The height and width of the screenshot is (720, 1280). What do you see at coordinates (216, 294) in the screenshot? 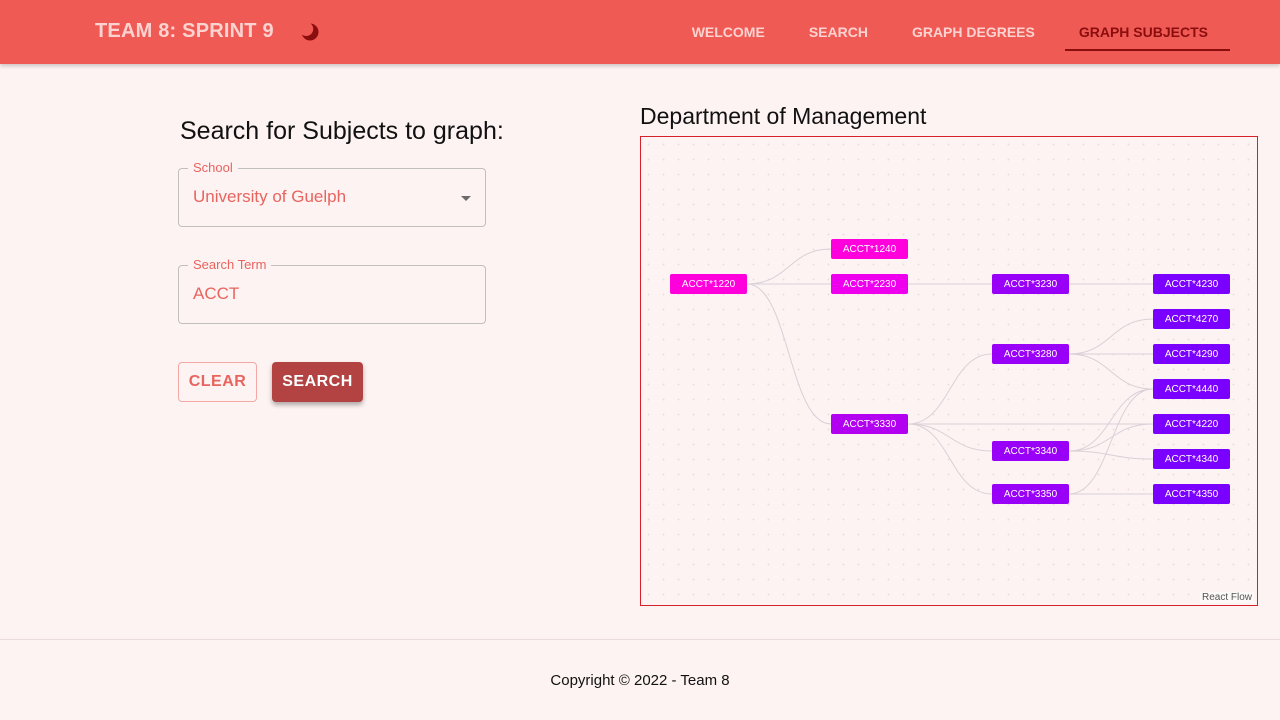
I see `search-term-value: ACCT` at bounding box center [216, 294].